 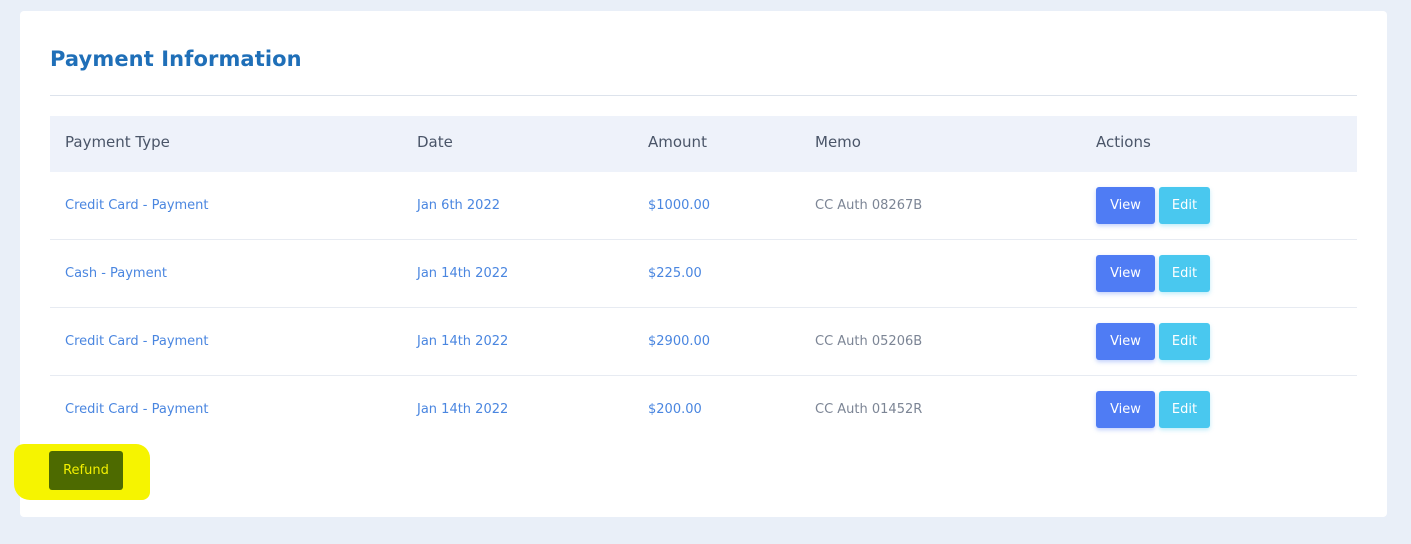 What do you see at coordinates (679, 341) in the screenshot?
I see `payment-amount: $2900.00` at bounding box center [679, 341].